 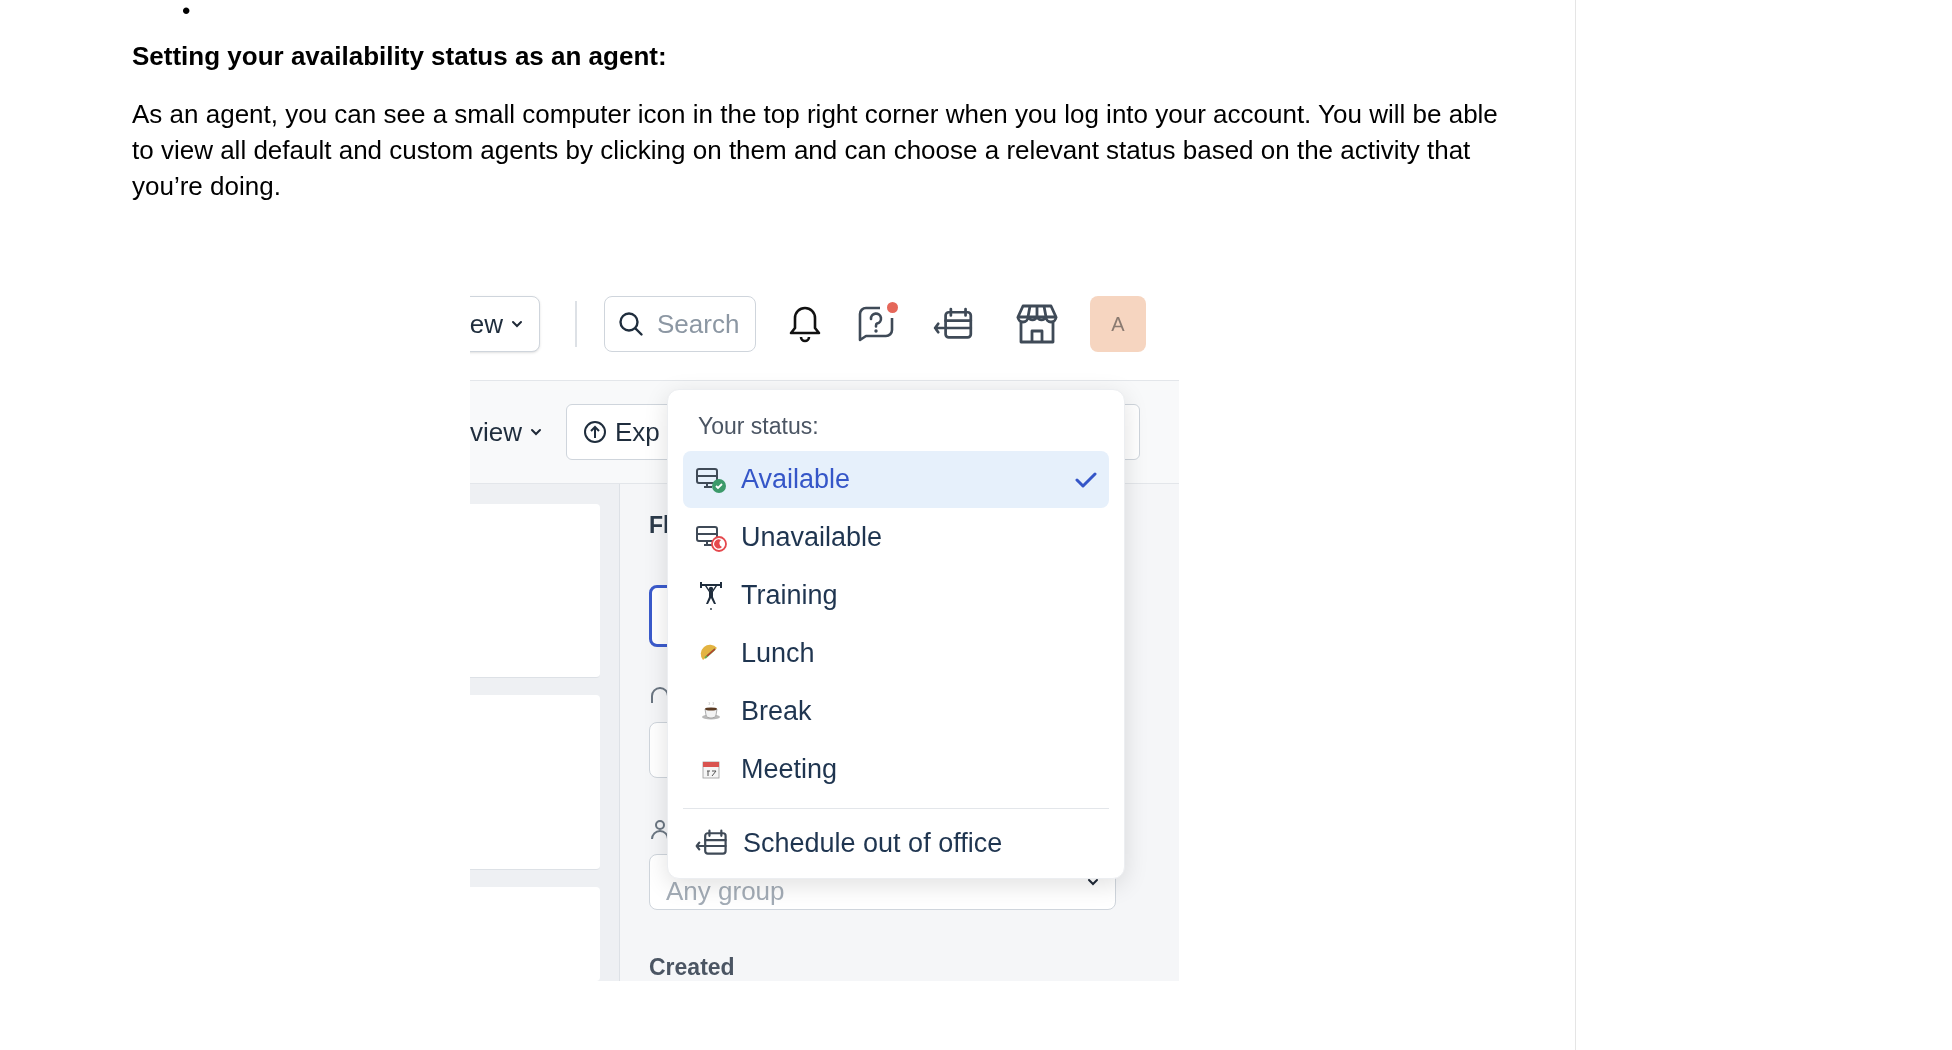 I want to click on body-paragraph: As an agent, you can see a small computer icon in the top right corner when you log into your account. You will be able to view all default and custom agents by clicking on them and can choose a relevant status based on the activity that you’re doing., so click(x=815, y=150).